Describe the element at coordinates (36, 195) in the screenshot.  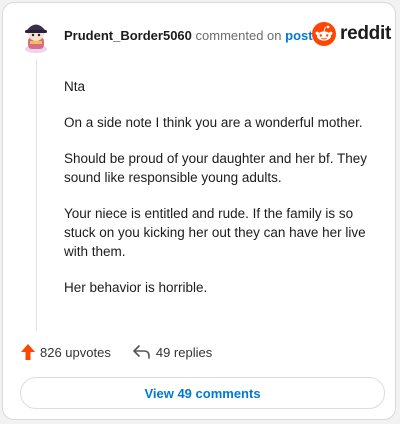
I see `thread-line` at that location.